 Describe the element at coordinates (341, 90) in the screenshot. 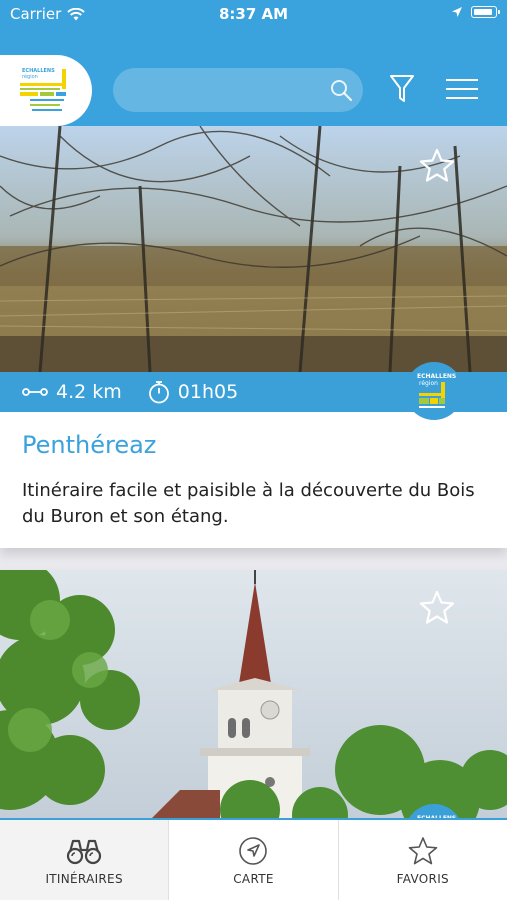

I see `search-icon` at that location.